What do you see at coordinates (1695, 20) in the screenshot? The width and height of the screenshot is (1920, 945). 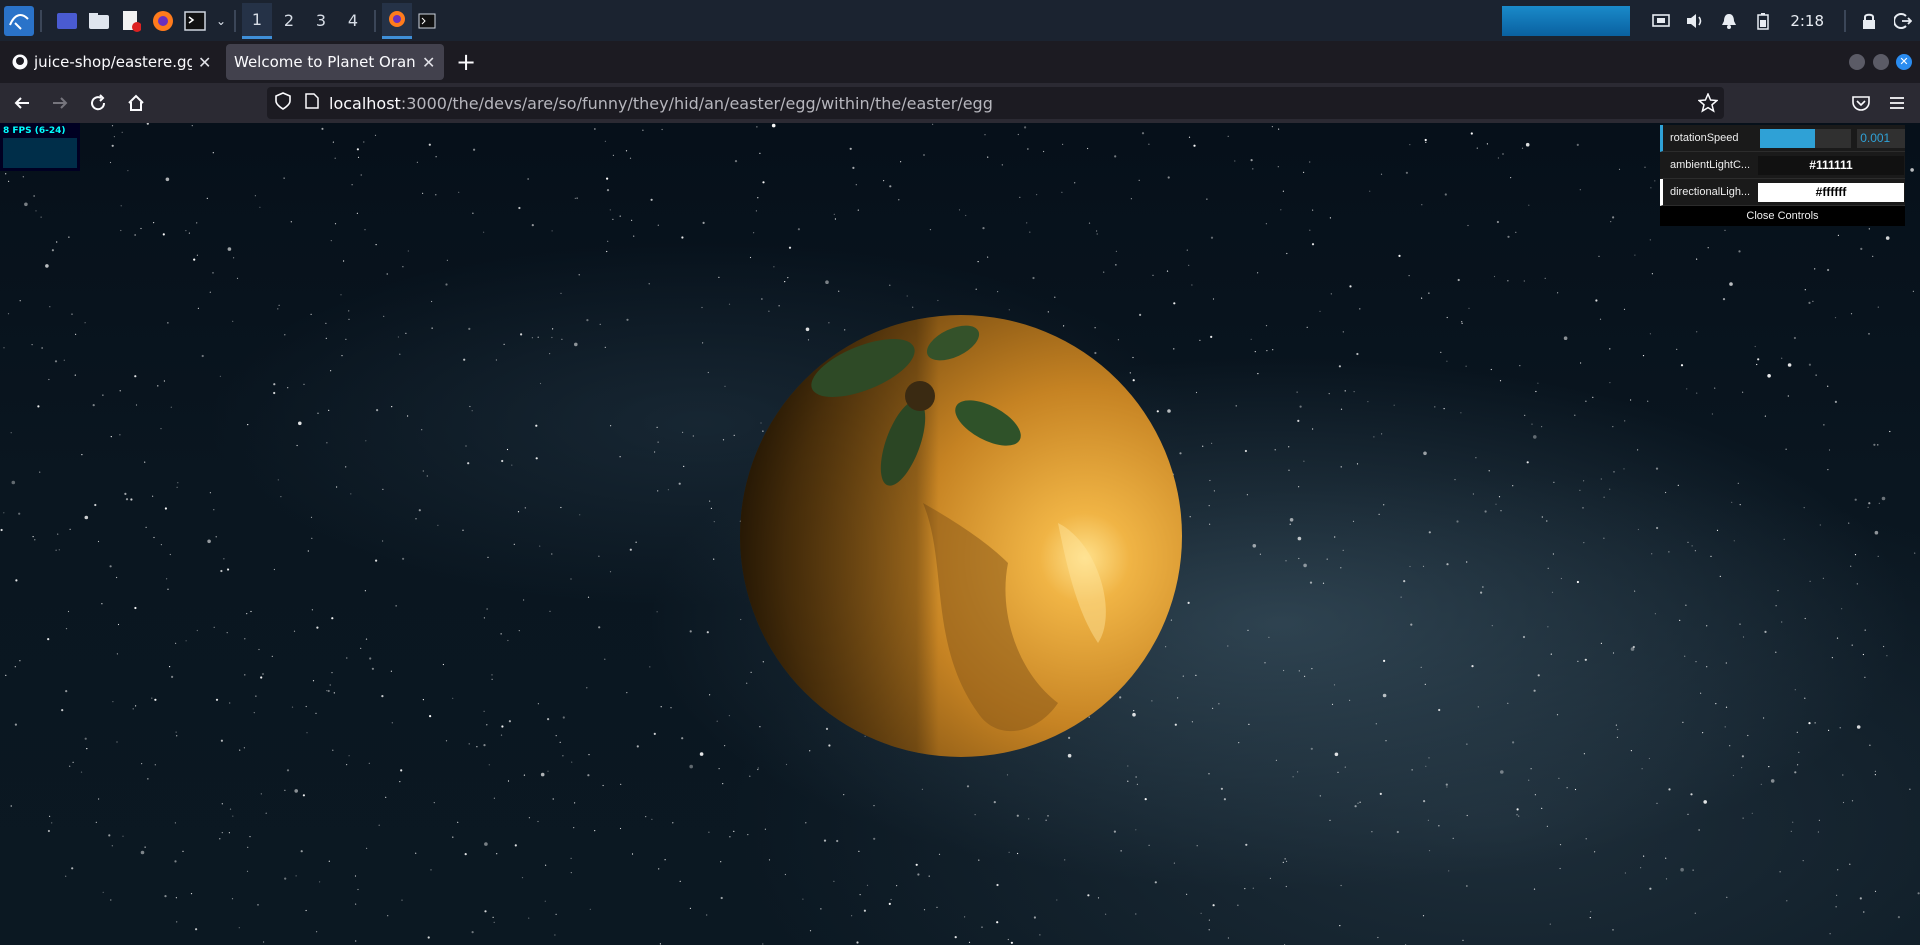 I see `volume-icon` at bounding box center [1695, 20].